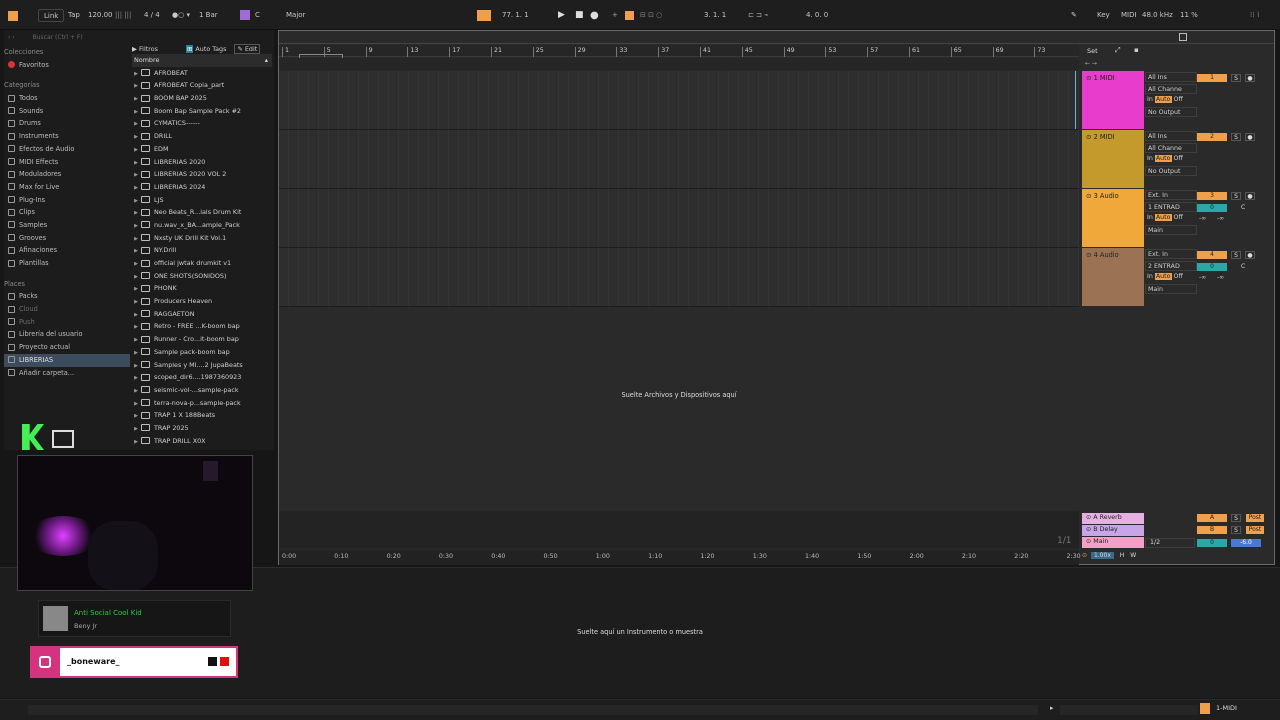 Image resolution: width=1280 pixels, height=720 pixels. What do you see at coordinates (202, 174) in the screenshot?
I see `folder-row: ▶ LIBRERIAS 2020 VOL 2` at bounding box center [202, 174].